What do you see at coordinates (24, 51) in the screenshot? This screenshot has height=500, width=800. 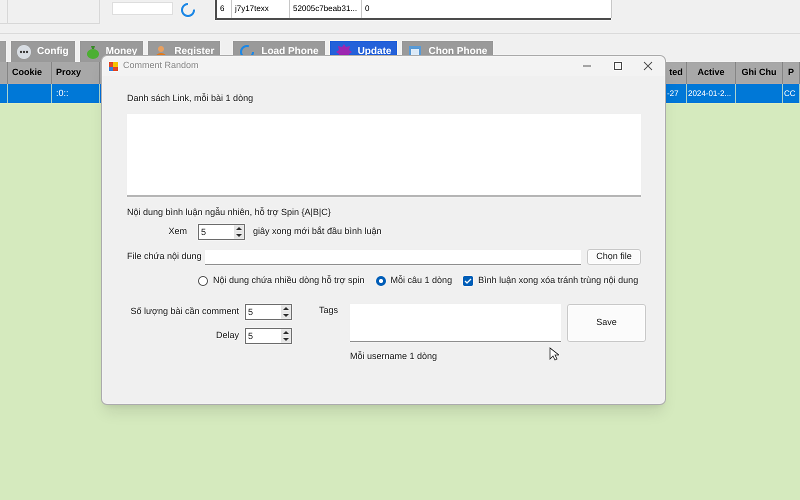 I see `ellipsis-icon` at bounding box center [24, 51].